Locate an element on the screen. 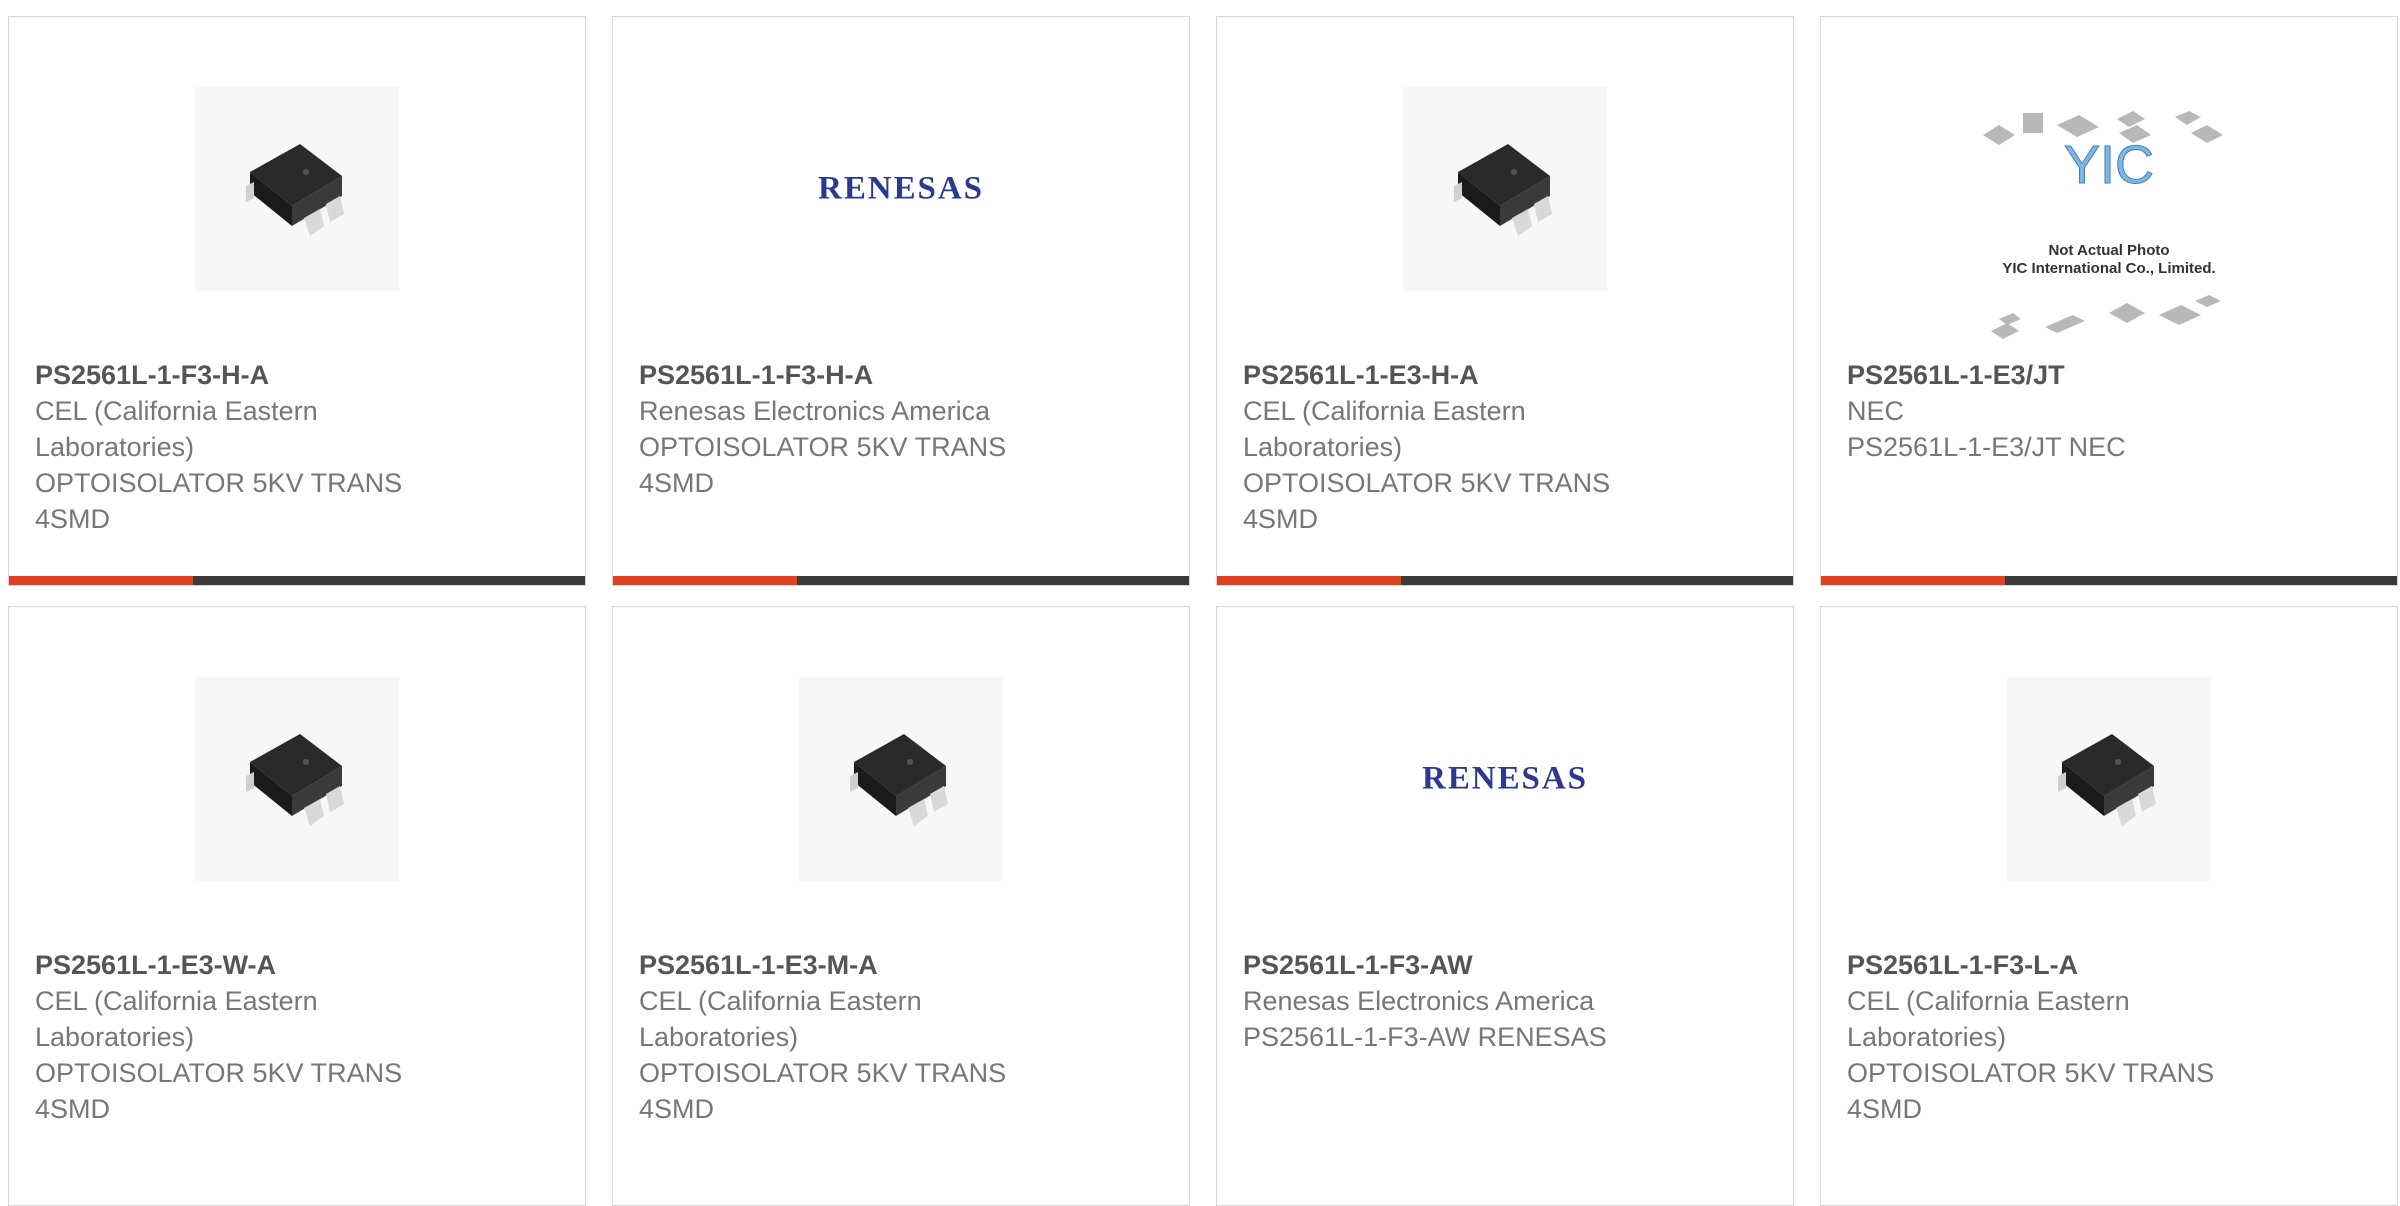 Image resolution: width=2400 pixels, height=1206 pixels. placeholder-caption: YIC International Co., Limited. is located at coordinates (2108, 268).